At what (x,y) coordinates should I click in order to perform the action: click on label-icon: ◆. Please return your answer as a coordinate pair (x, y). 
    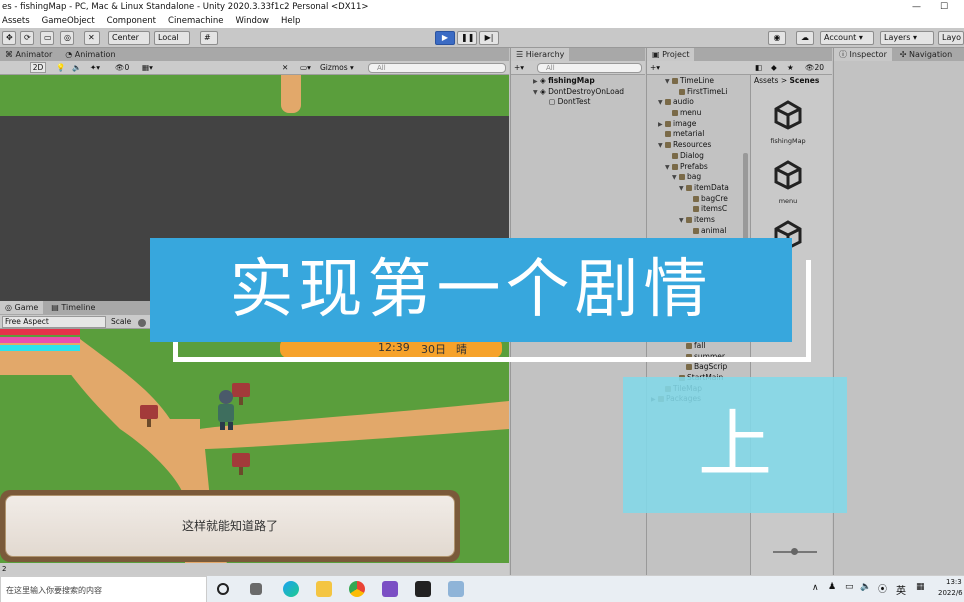
    Looking at the image, I should click on (774, 67).